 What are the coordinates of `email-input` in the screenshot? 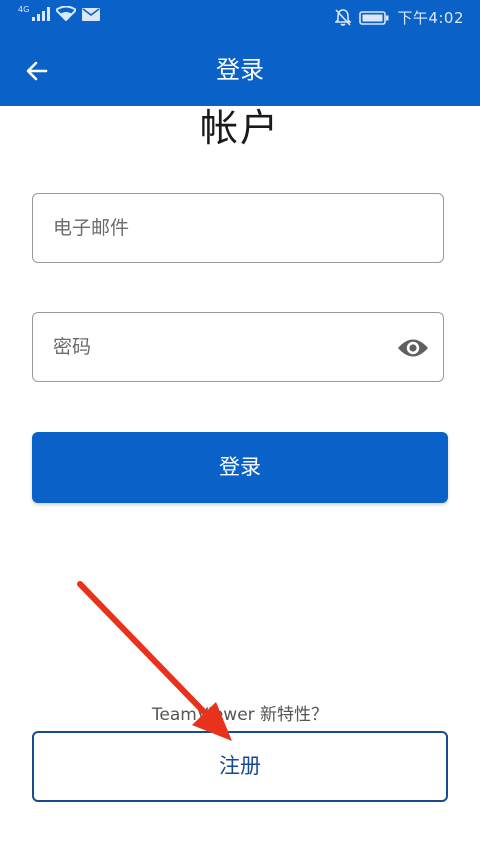 It's located at (223, 228).